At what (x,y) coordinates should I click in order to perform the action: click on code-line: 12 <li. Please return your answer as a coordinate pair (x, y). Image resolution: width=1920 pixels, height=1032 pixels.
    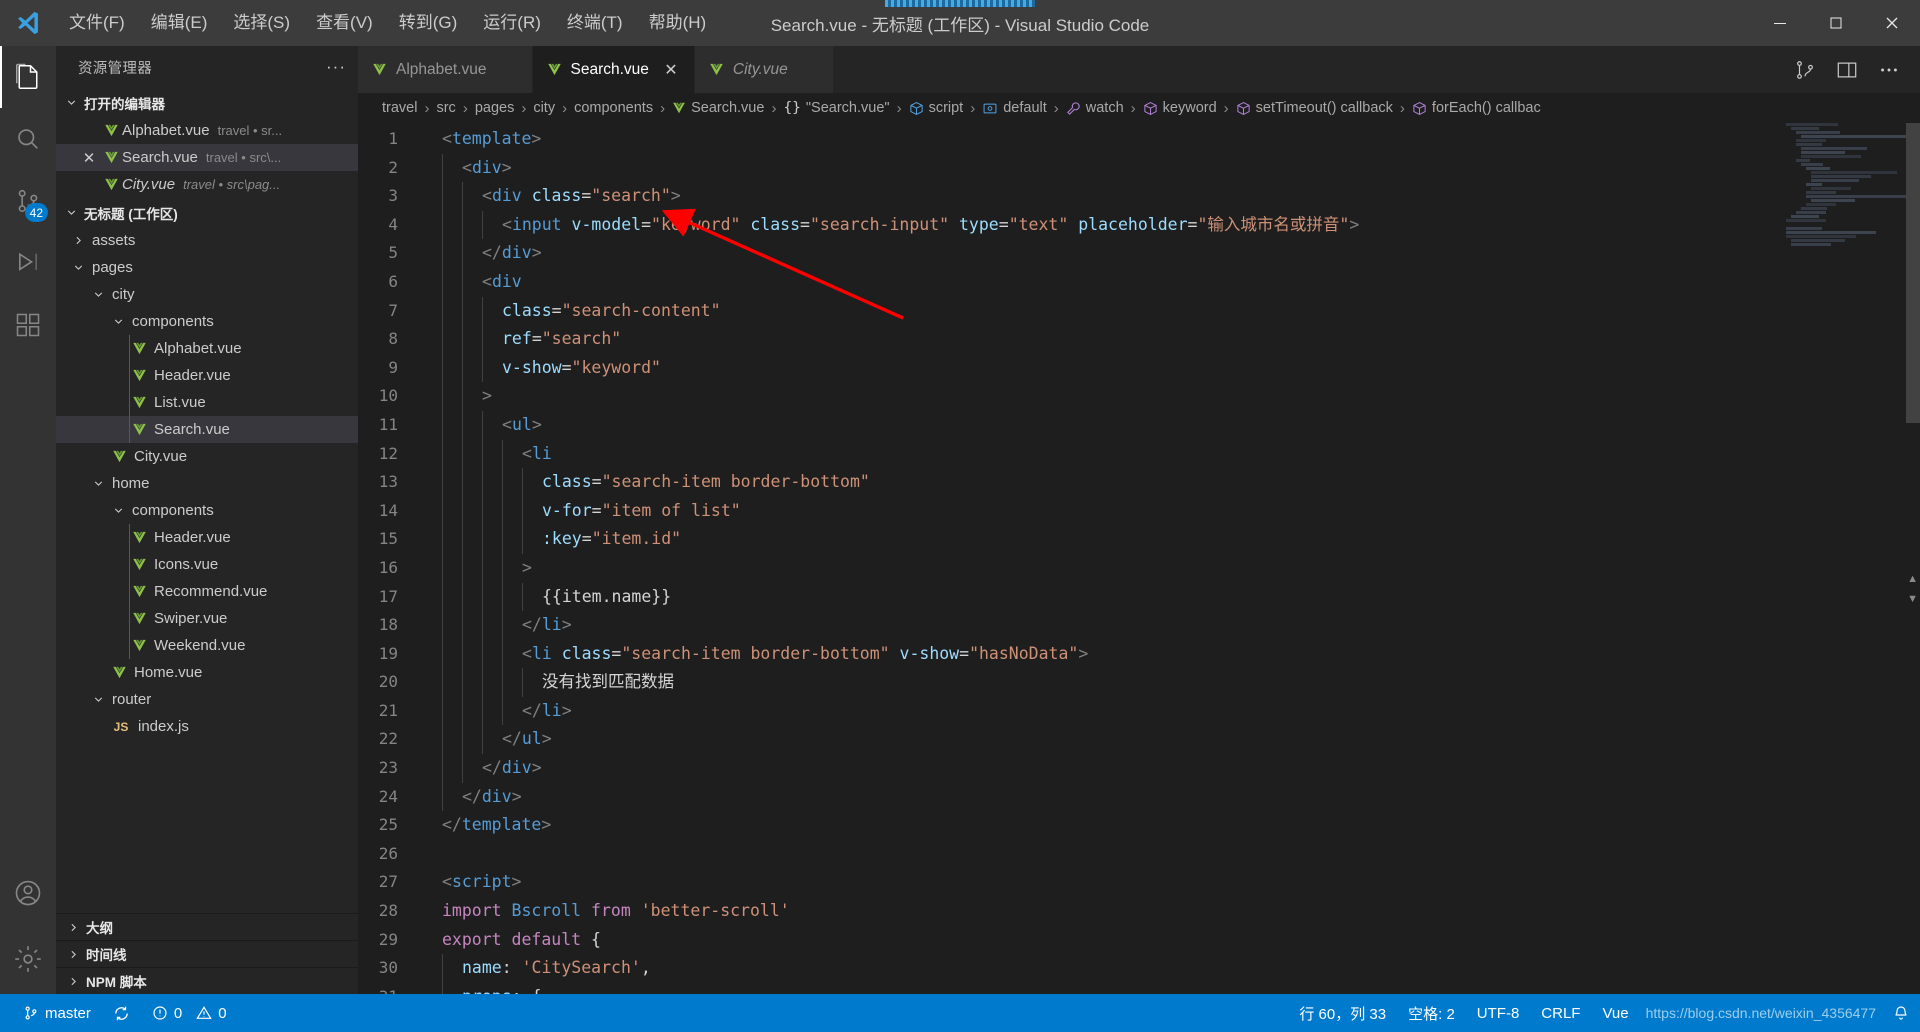
    Looking at the image, I should click on (1139, 454).